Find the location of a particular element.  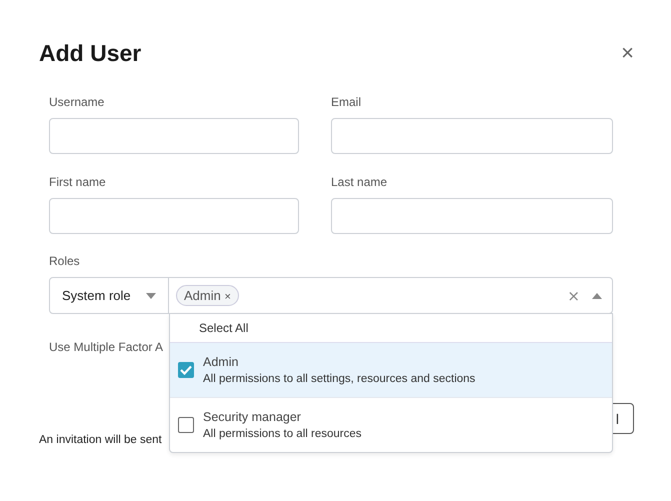

field-label: Email is located at coordinates (346, 102).